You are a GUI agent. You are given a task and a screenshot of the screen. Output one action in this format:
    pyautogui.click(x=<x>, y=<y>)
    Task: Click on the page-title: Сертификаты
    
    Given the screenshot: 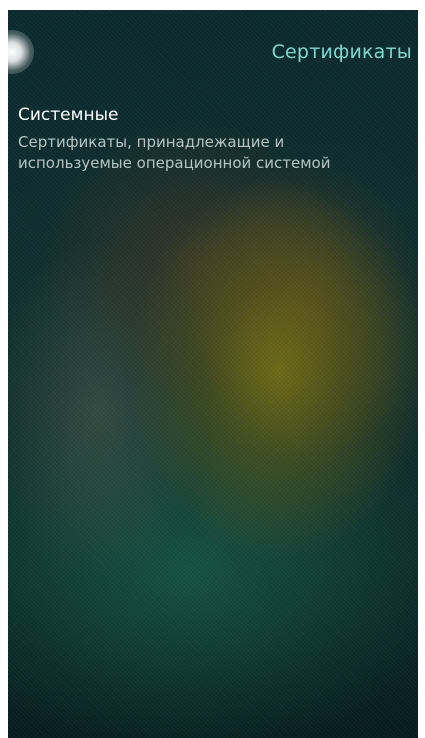 What is the action you would take?
    pyautogui.click(x=341, y=52)
    